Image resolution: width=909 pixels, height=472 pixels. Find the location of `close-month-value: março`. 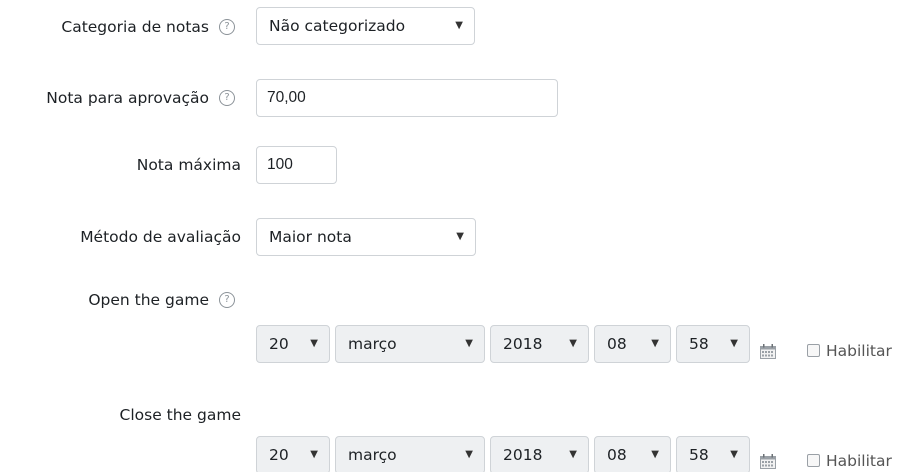

close-month-value: março is located at coordinates (372, 455).